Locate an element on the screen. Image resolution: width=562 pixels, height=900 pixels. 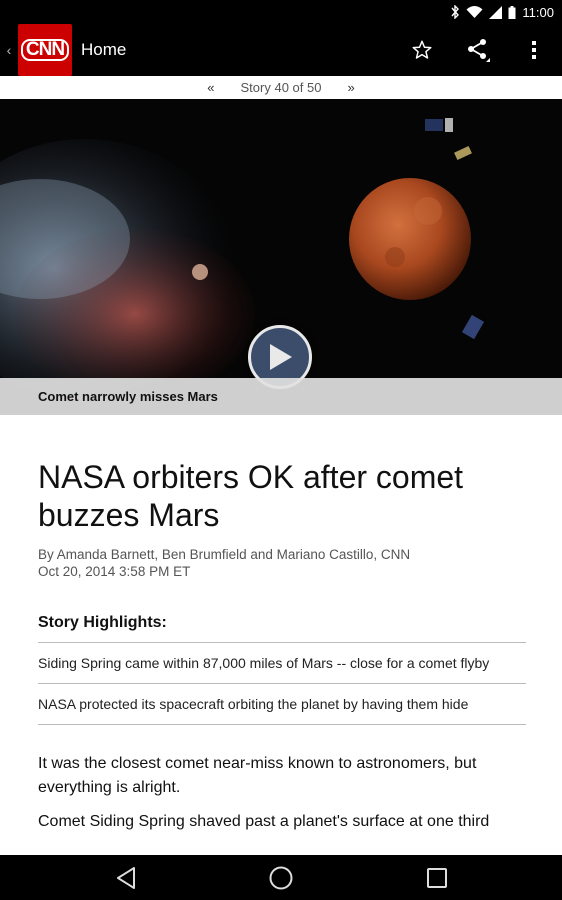
app-title: Home is located at coordinates (103, 50).